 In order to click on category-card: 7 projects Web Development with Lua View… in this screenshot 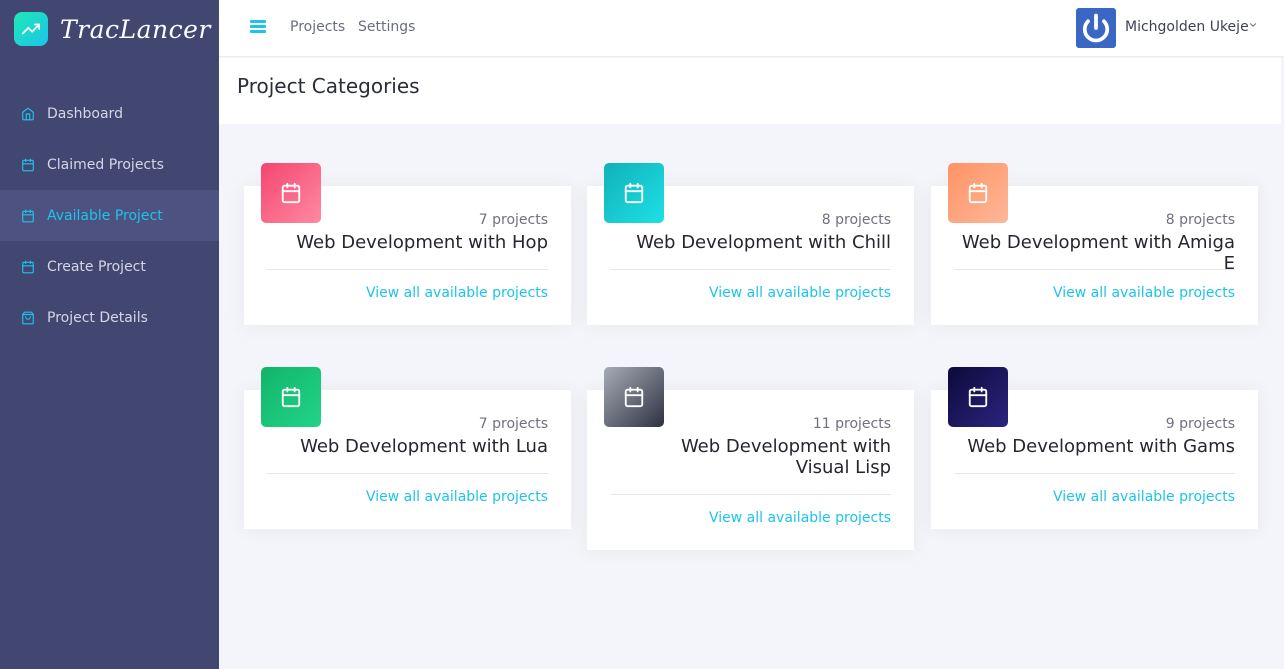, I will do `click(407, 448)`.